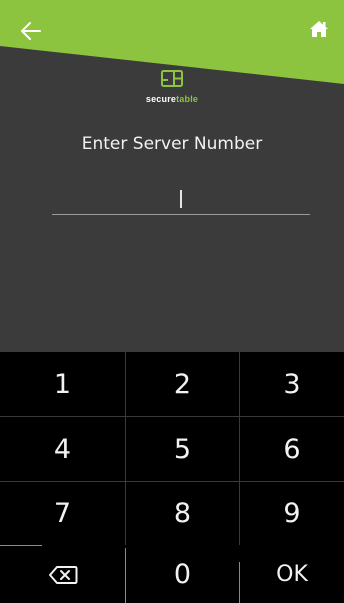 This screenshot has height=603, width=344. I want to click on brand-wordmark: securetable, so click(172, 99).